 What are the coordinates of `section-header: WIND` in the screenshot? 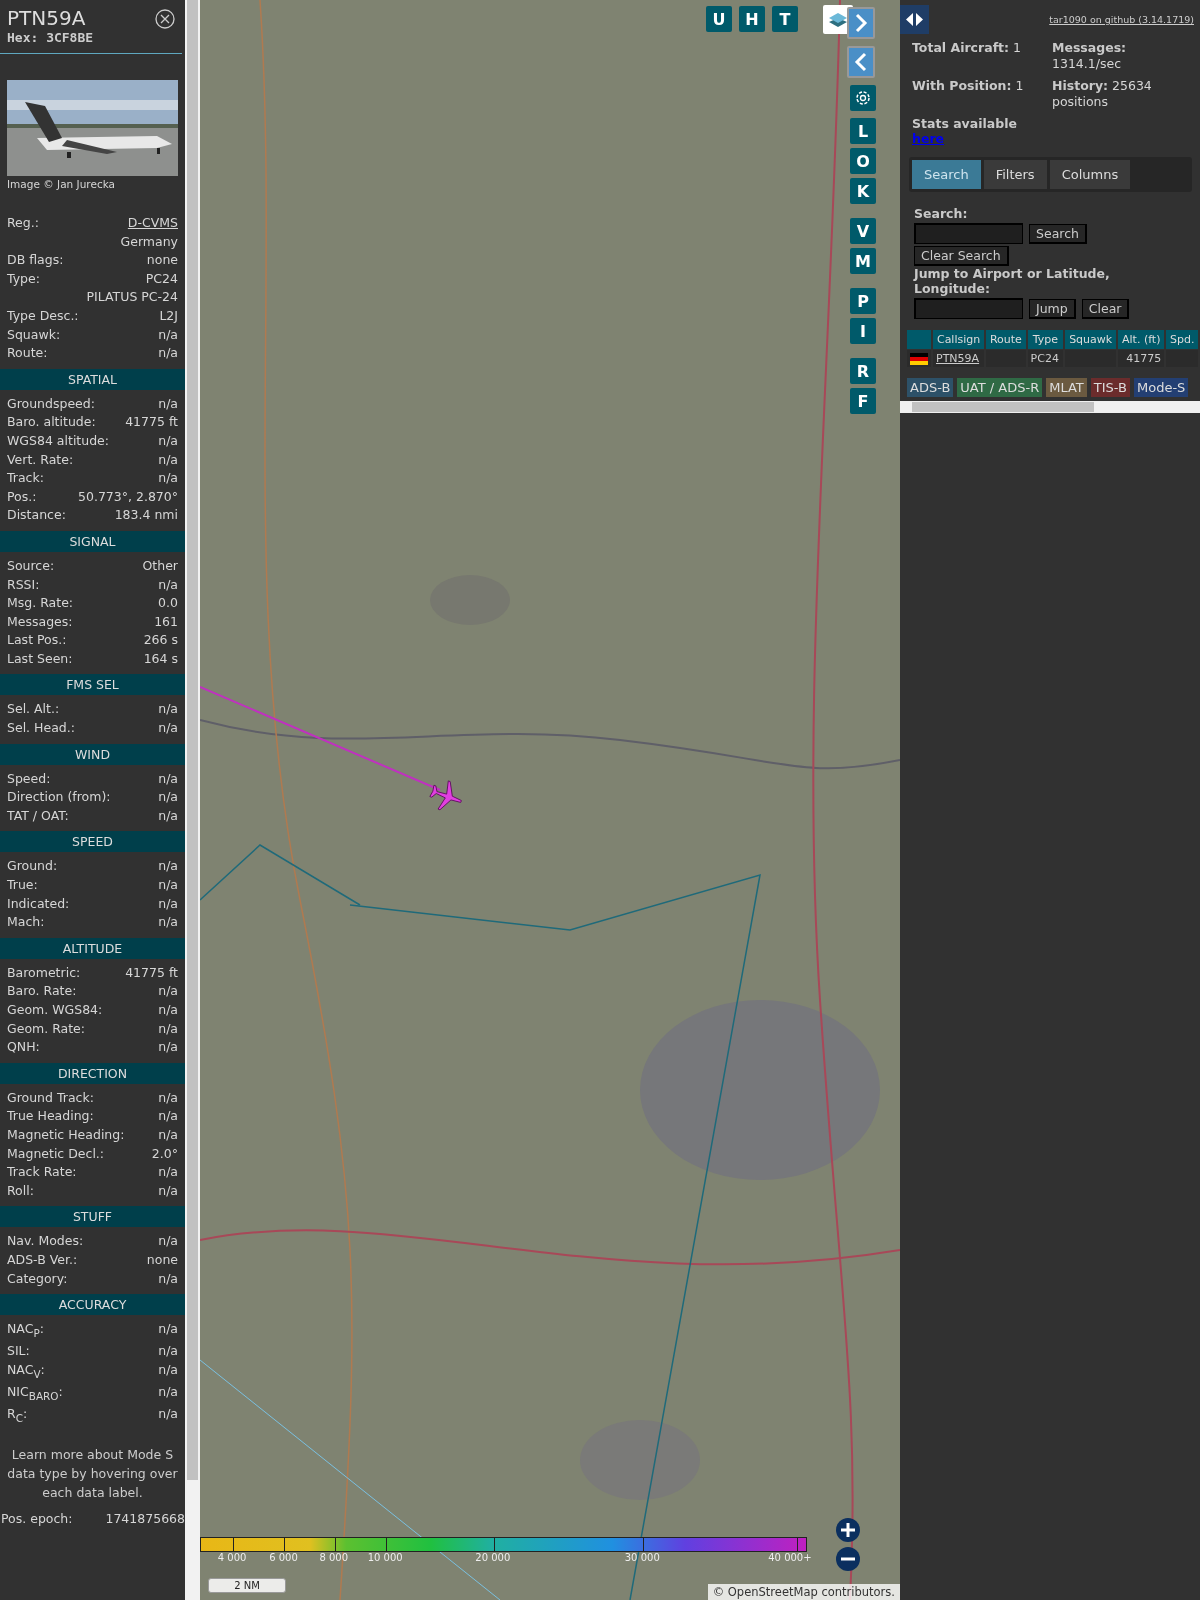 It's located at (92, 754).